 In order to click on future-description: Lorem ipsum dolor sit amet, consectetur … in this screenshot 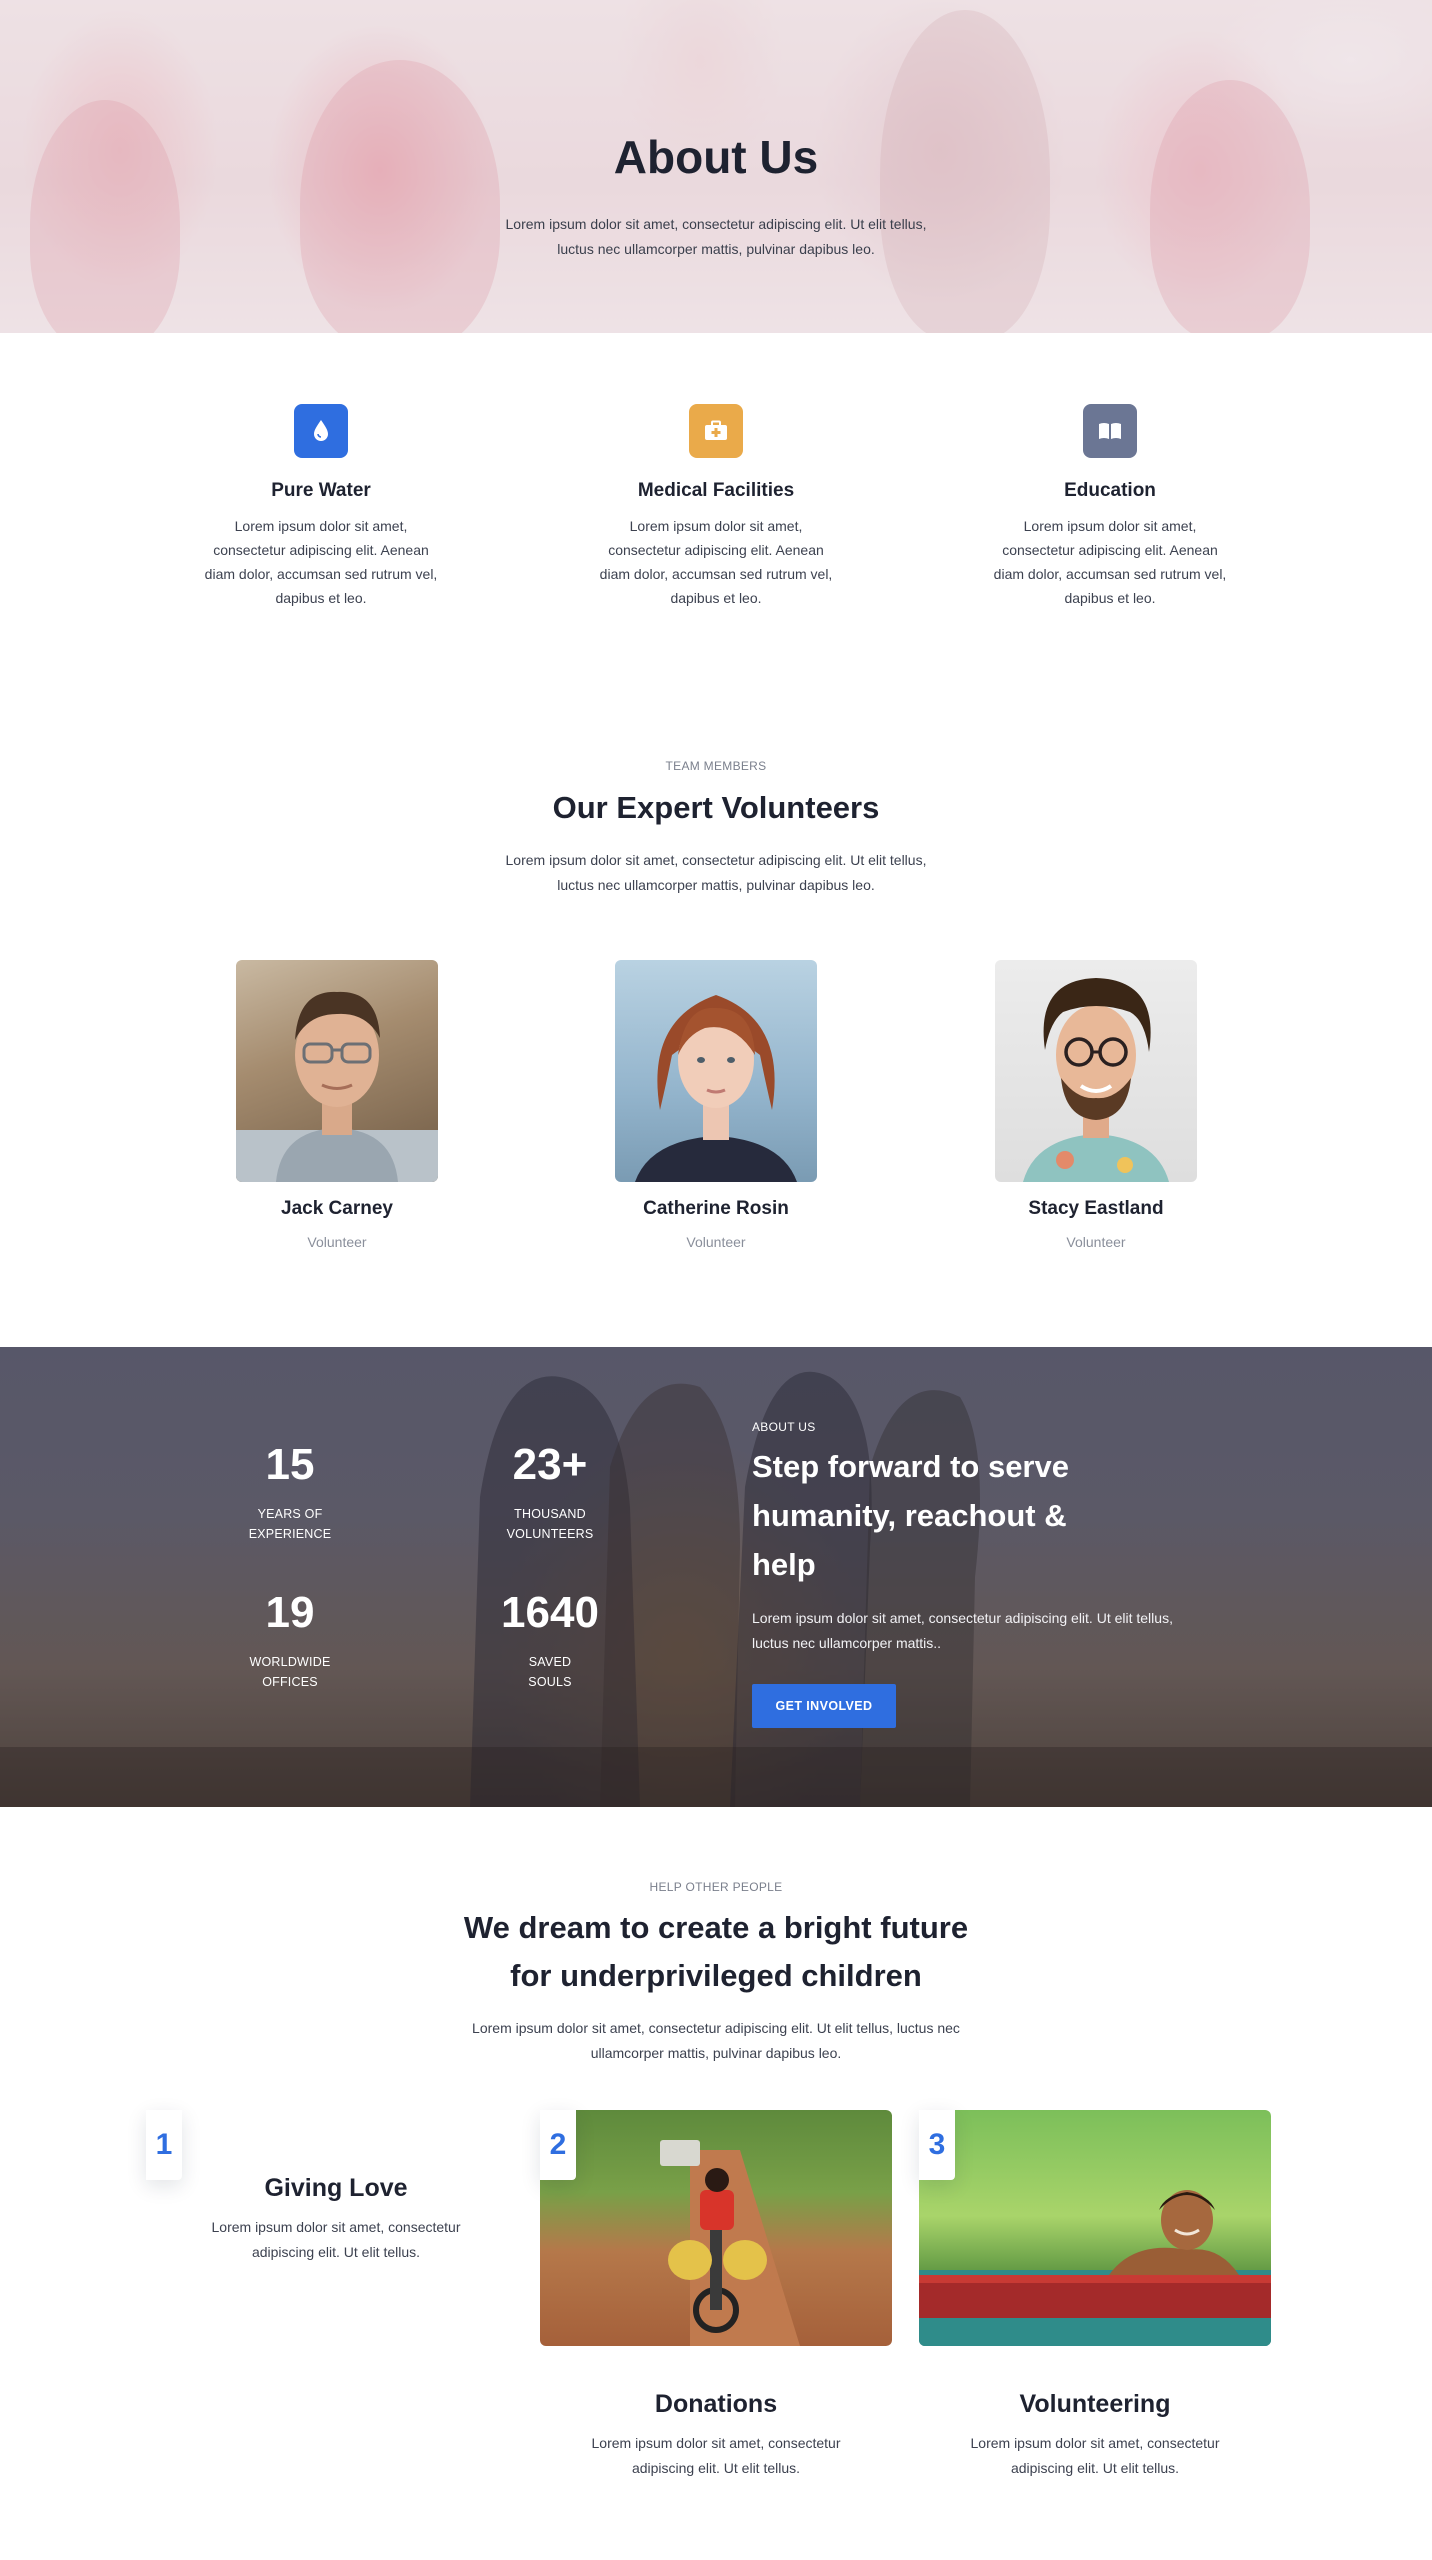, I will do `click(716, 2040)`.